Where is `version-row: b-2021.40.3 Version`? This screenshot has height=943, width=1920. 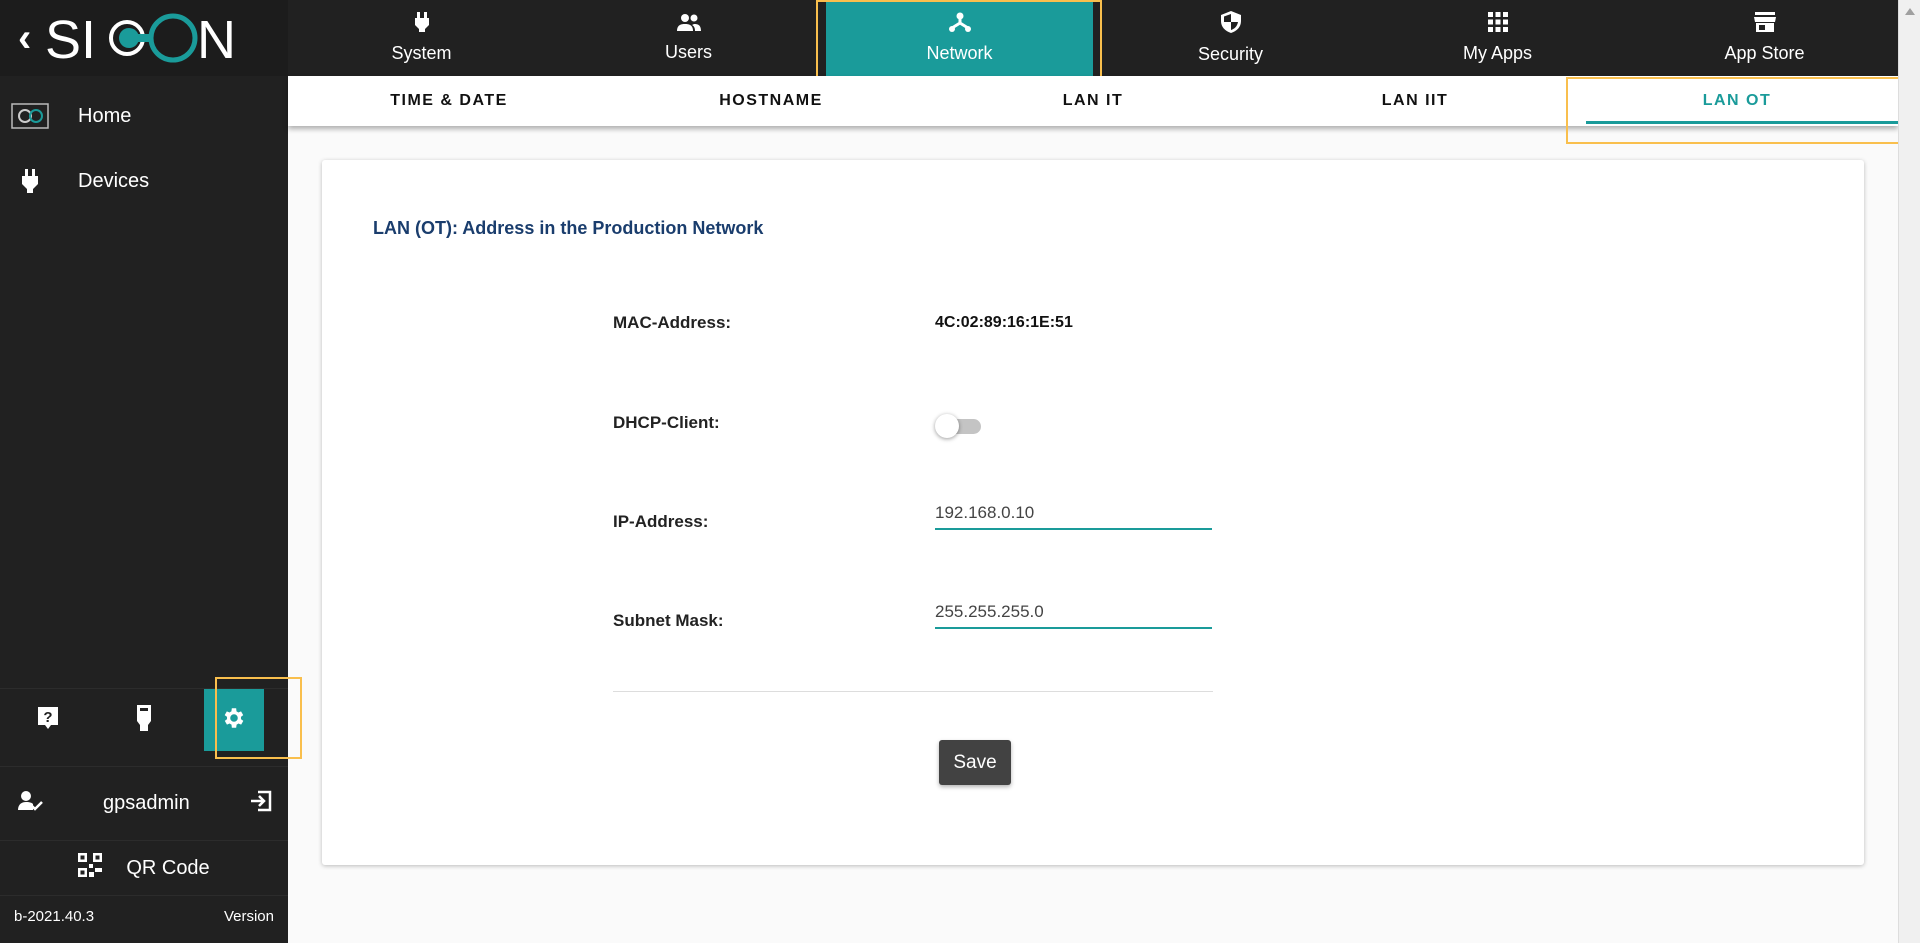 version-row: b-2021.40.3 Version is located at coordinates (144, 916).